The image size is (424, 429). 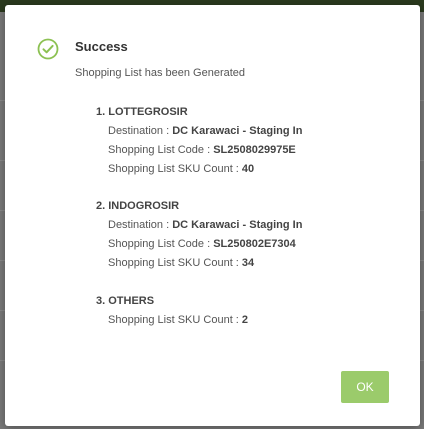 I want to click on code-row: Shopping List Code : SL250802E7304, so click(x=199, y=244).